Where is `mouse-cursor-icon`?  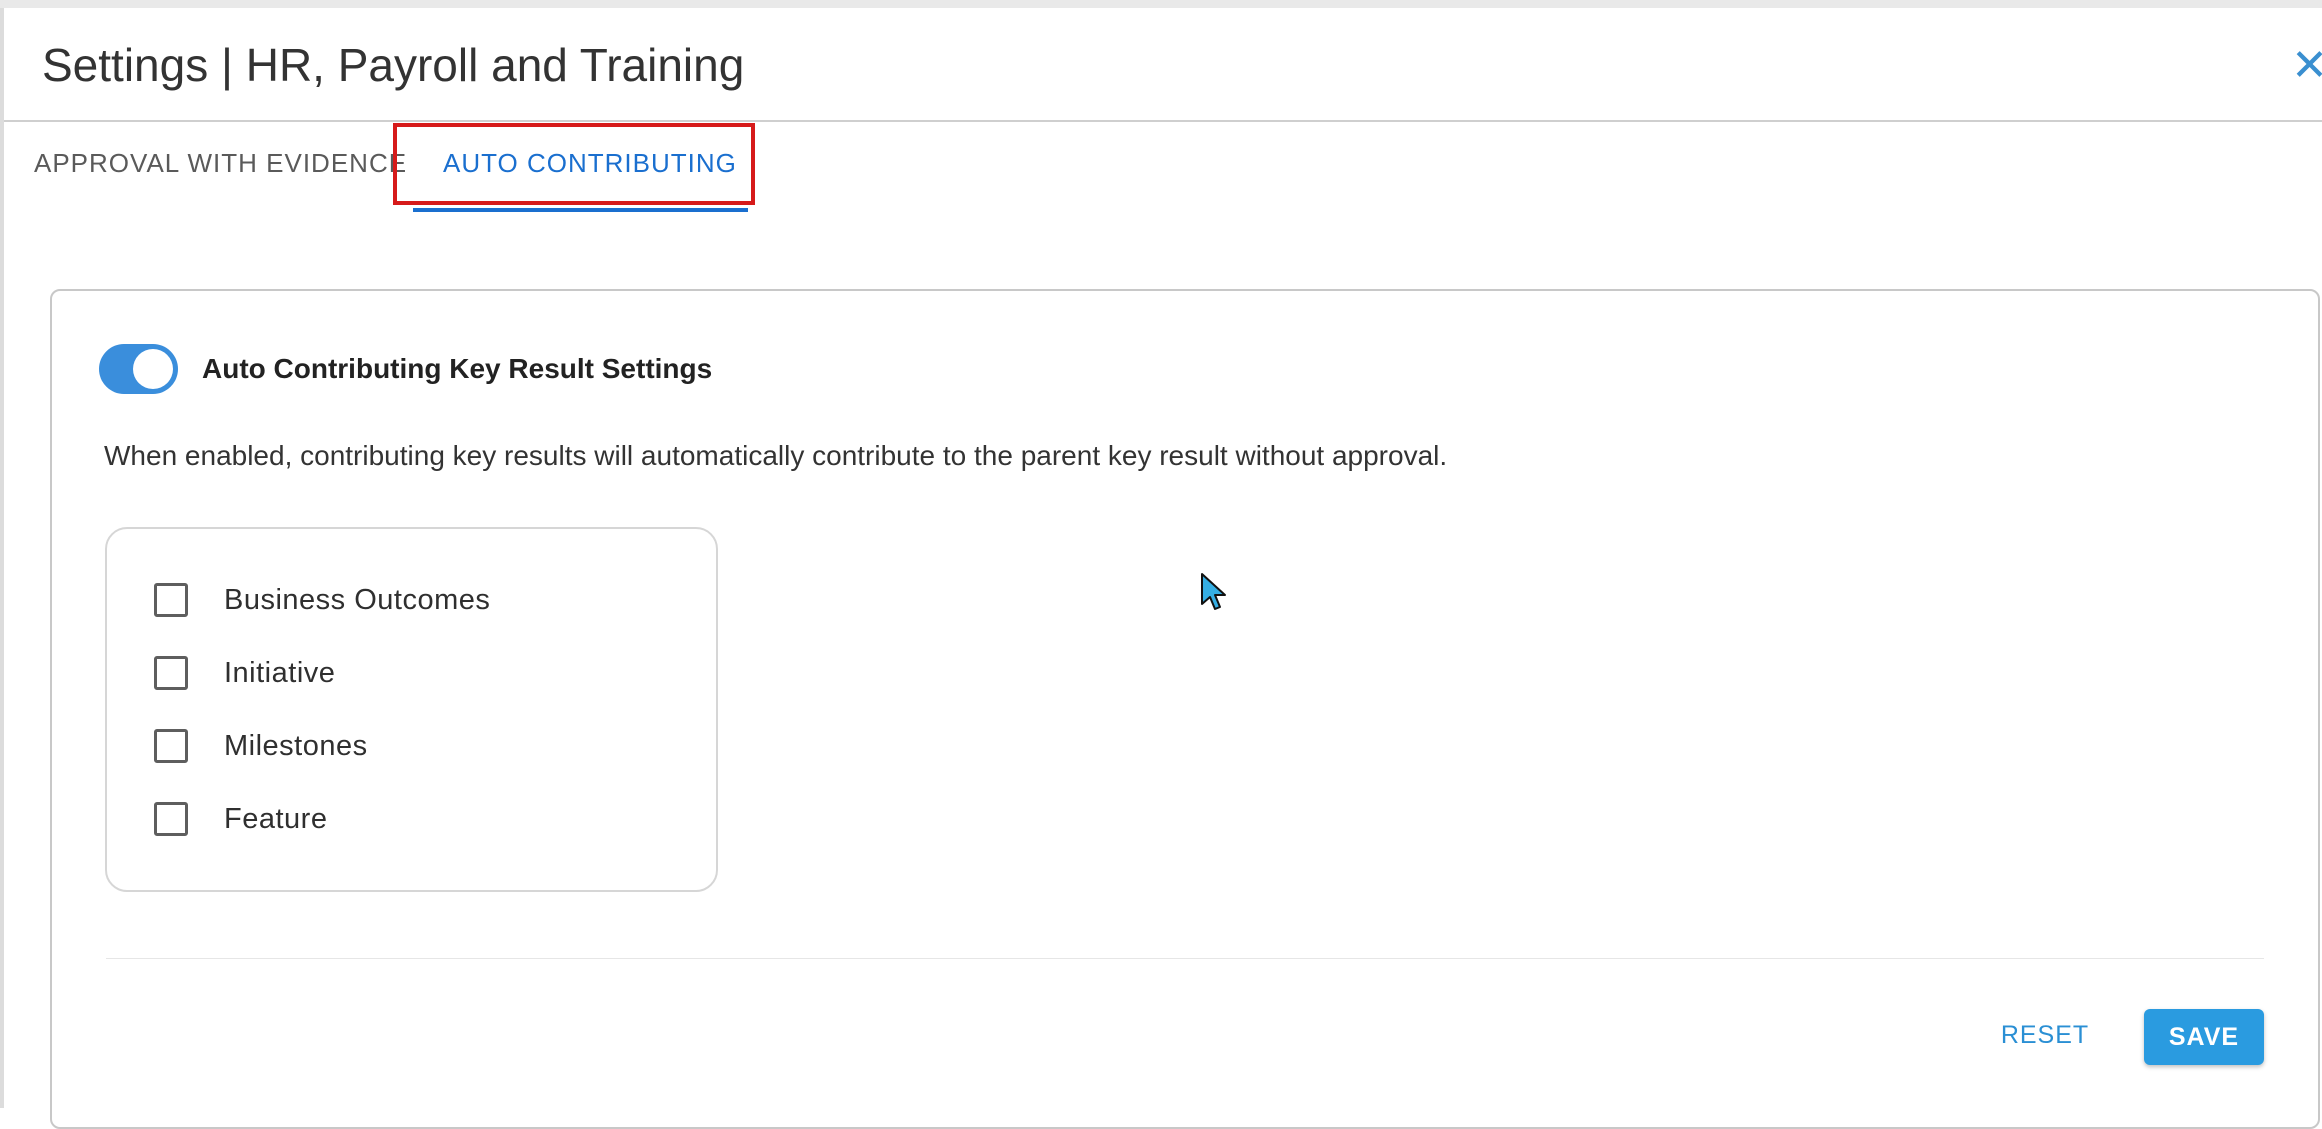 mouse-cursor-icon is located at coordinates (1213, 591).